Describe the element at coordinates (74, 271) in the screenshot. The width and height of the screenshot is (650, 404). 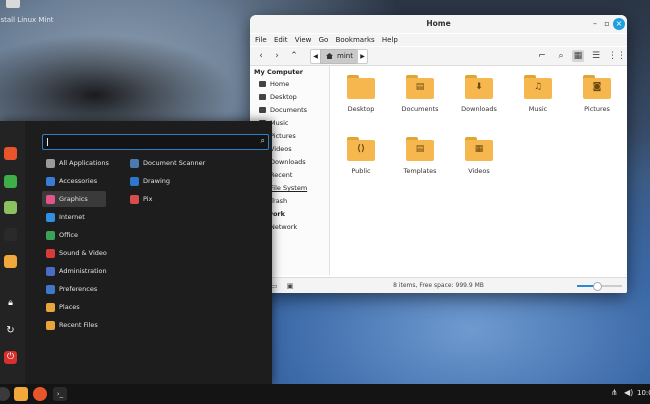
I see `category-administration: Administration` at that location.